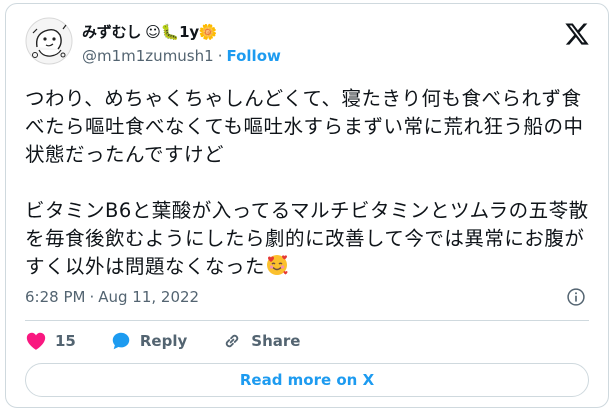  What do you see at coordinates (307, 320) in the screenshot?
I see `divider` at bounding box center [307, 320].